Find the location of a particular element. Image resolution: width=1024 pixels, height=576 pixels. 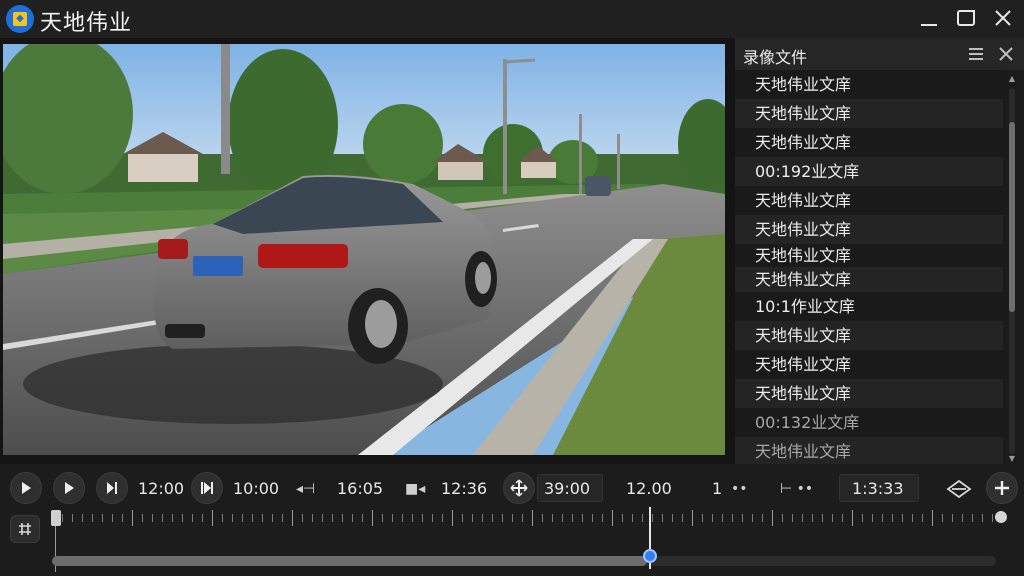

timeline-end-knob is located at coordinates (1001, 517).